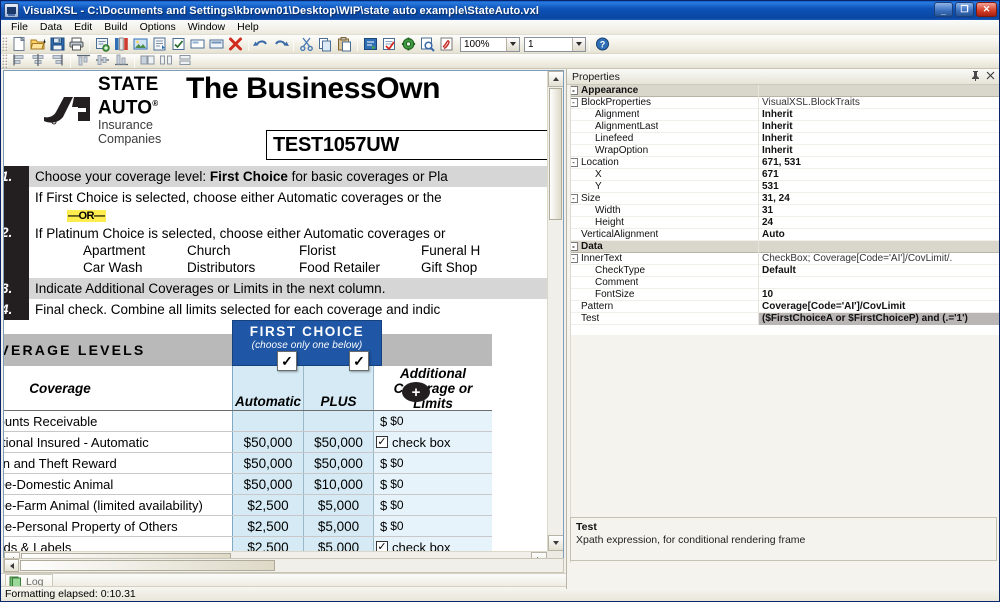 The height and width of the screenshot is (602, 1000). What do you see at coordinates (783, 91) in the screenshot?
I see `property-category-appearance: - Appearance` at bounding box center [783, 91].